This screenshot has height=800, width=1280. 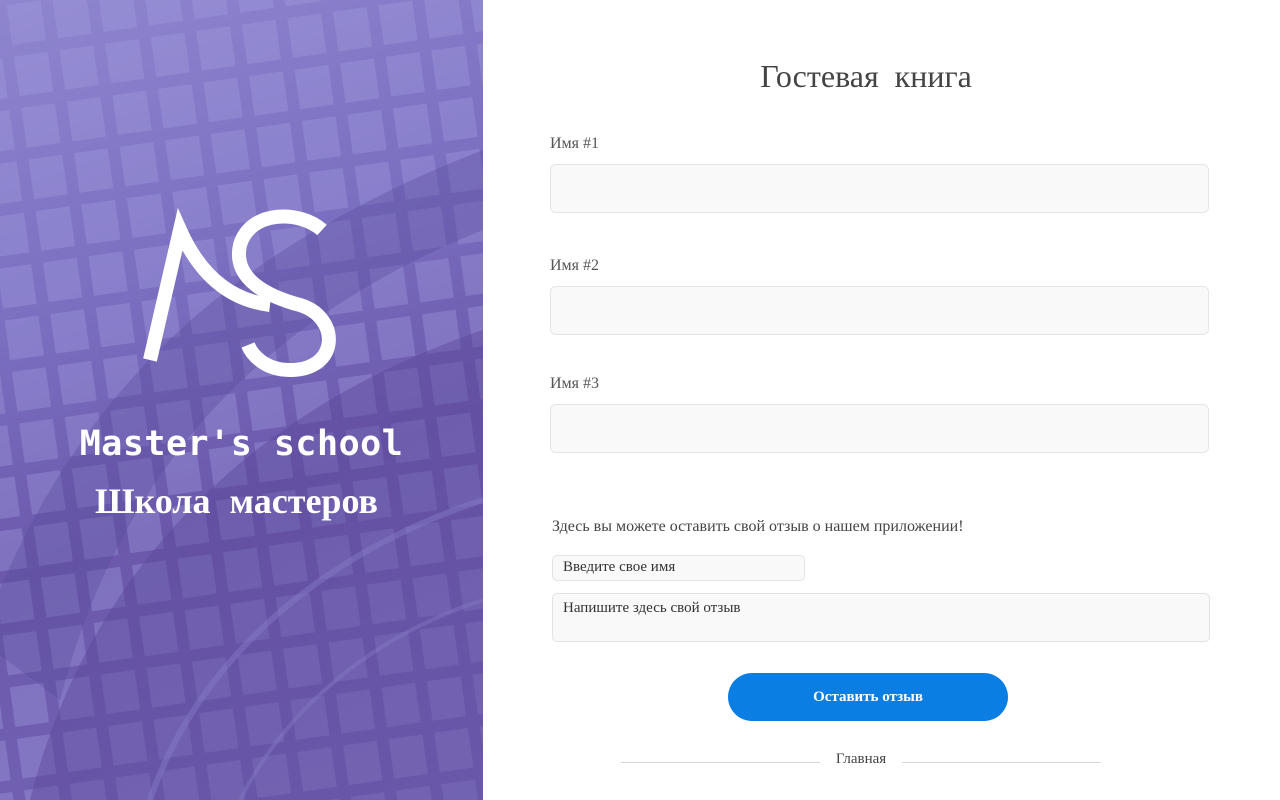 I want to click on home-link: Главная, so click(x=861, y=759).